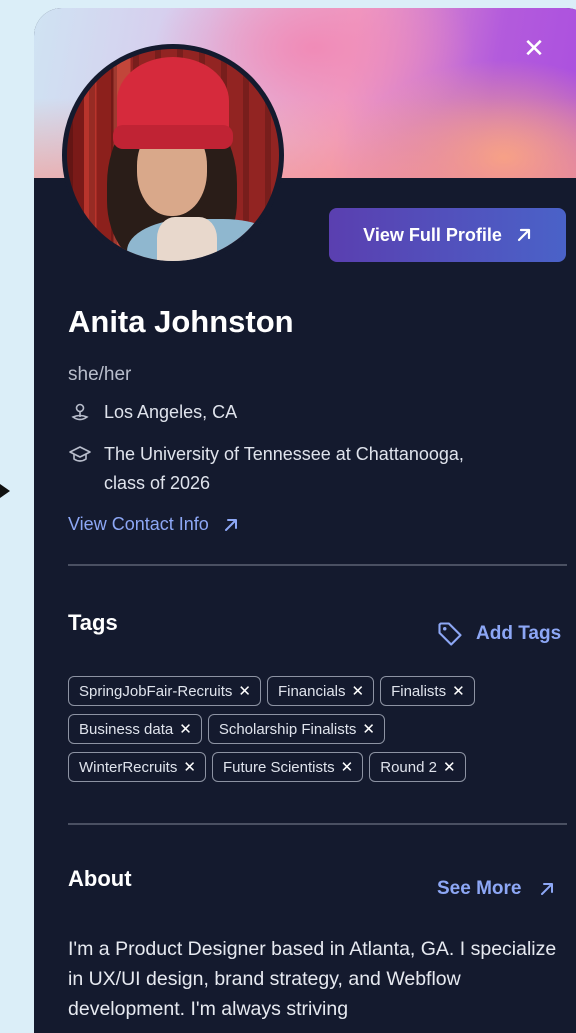  What do you see at coordinates (171, 412) in the screenshot?
I see `location-text: Los Angeles, CA` at bounding box center [171, 412].